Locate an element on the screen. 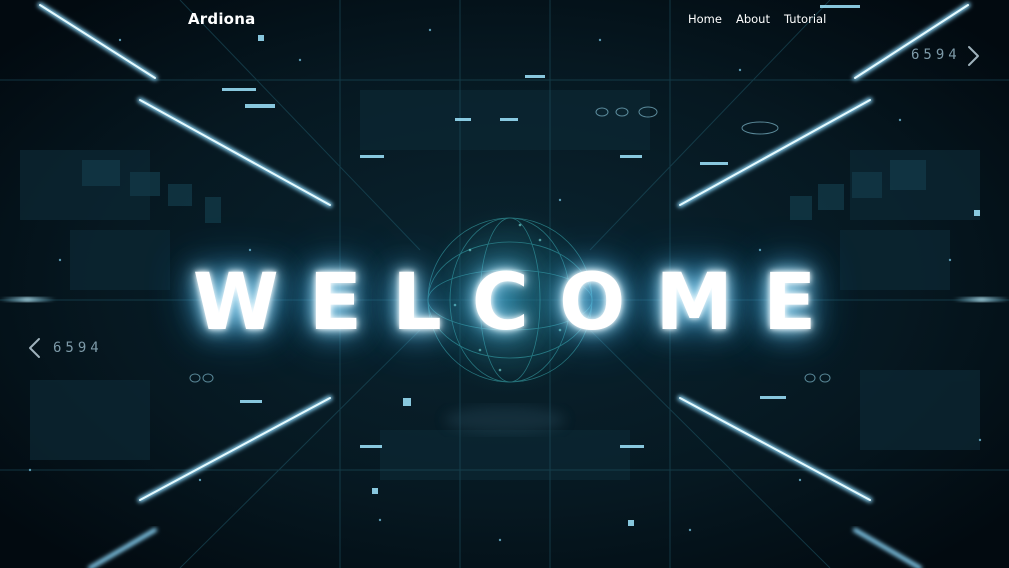 This screenshot has height=568, width=1009. top-navbar: Ardiona Home About Tutorial is located at coordinates (504, 20).